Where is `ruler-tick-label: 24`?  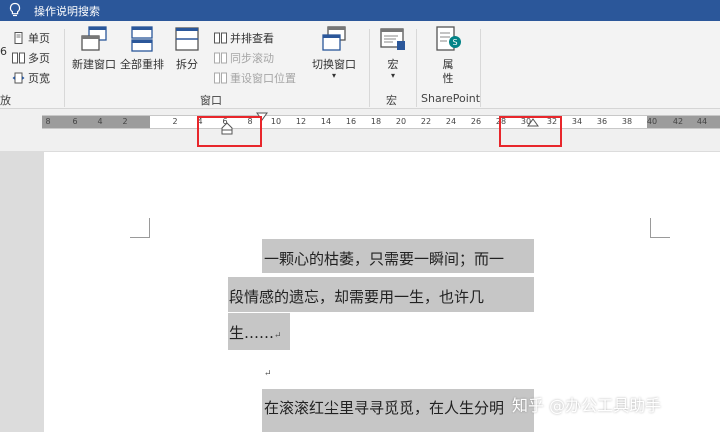 ruler-tick-label: 24 is located at coordinates (451, 121).